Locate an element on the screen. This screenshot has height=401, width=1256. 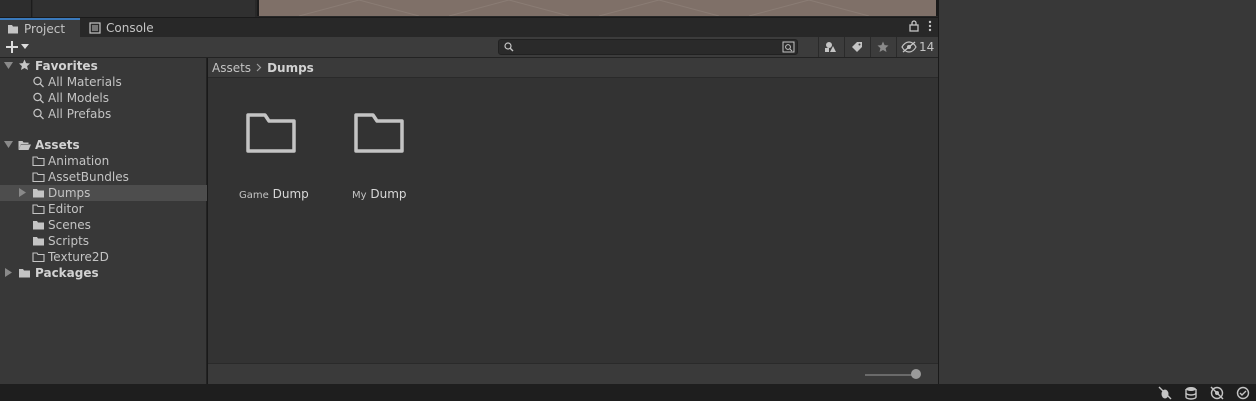
favorite-item: All Prefabs is located at coordinates (103, 114).